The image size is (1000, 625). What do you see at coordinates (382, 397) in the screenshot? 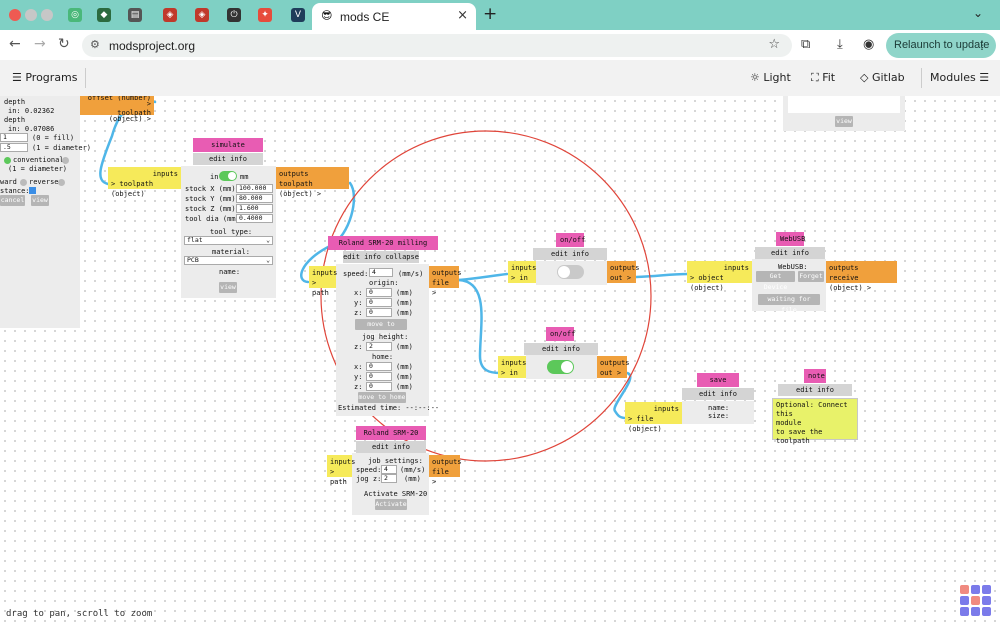
I see `move-to-home-button: move to home` at bounding box center [382, 397].